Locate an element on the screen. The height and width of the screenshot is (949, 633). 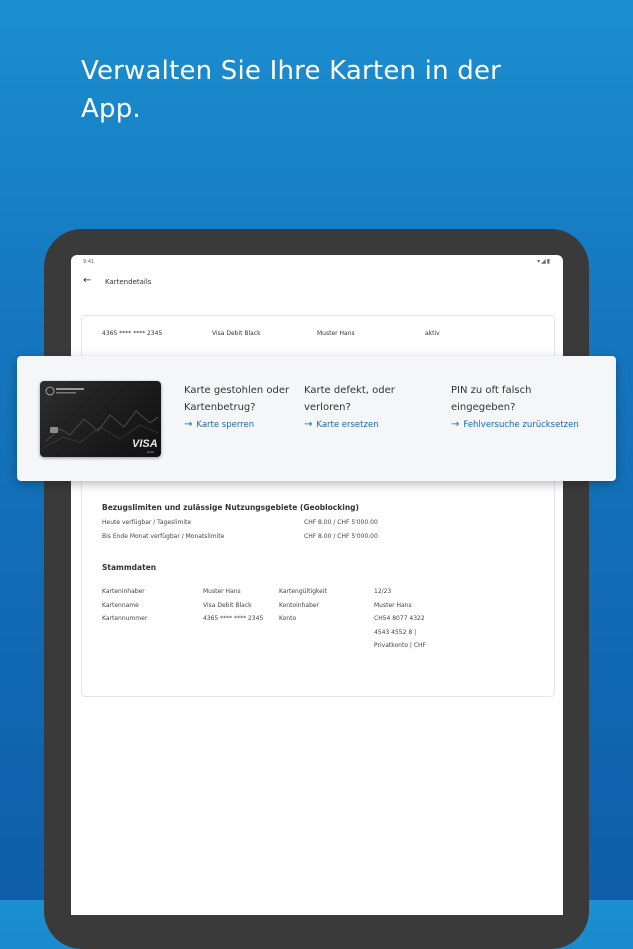
replace-card-label: Karte ersetzen is located at coordinates (347, 424).